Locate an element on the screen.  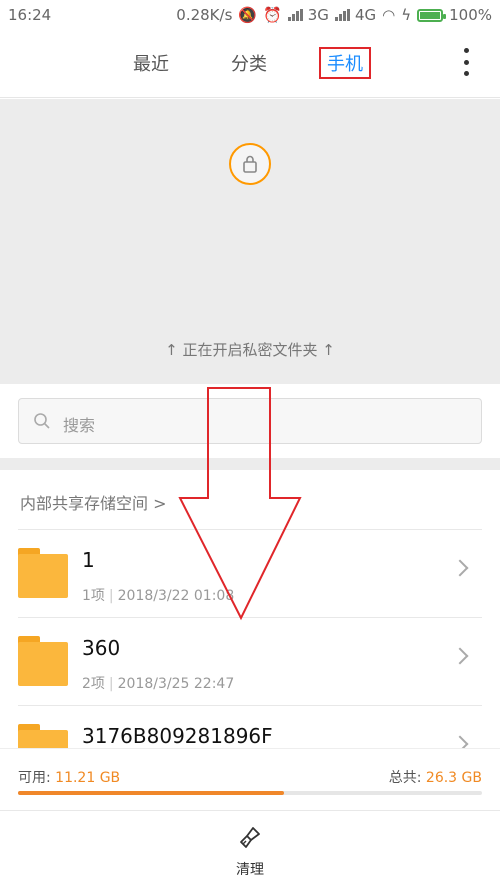
status-bar: 16:24 0.28K/s 🔕 ⏰ 3G 4G ◠ ϟ 100% is located at coordinates (250, 15).